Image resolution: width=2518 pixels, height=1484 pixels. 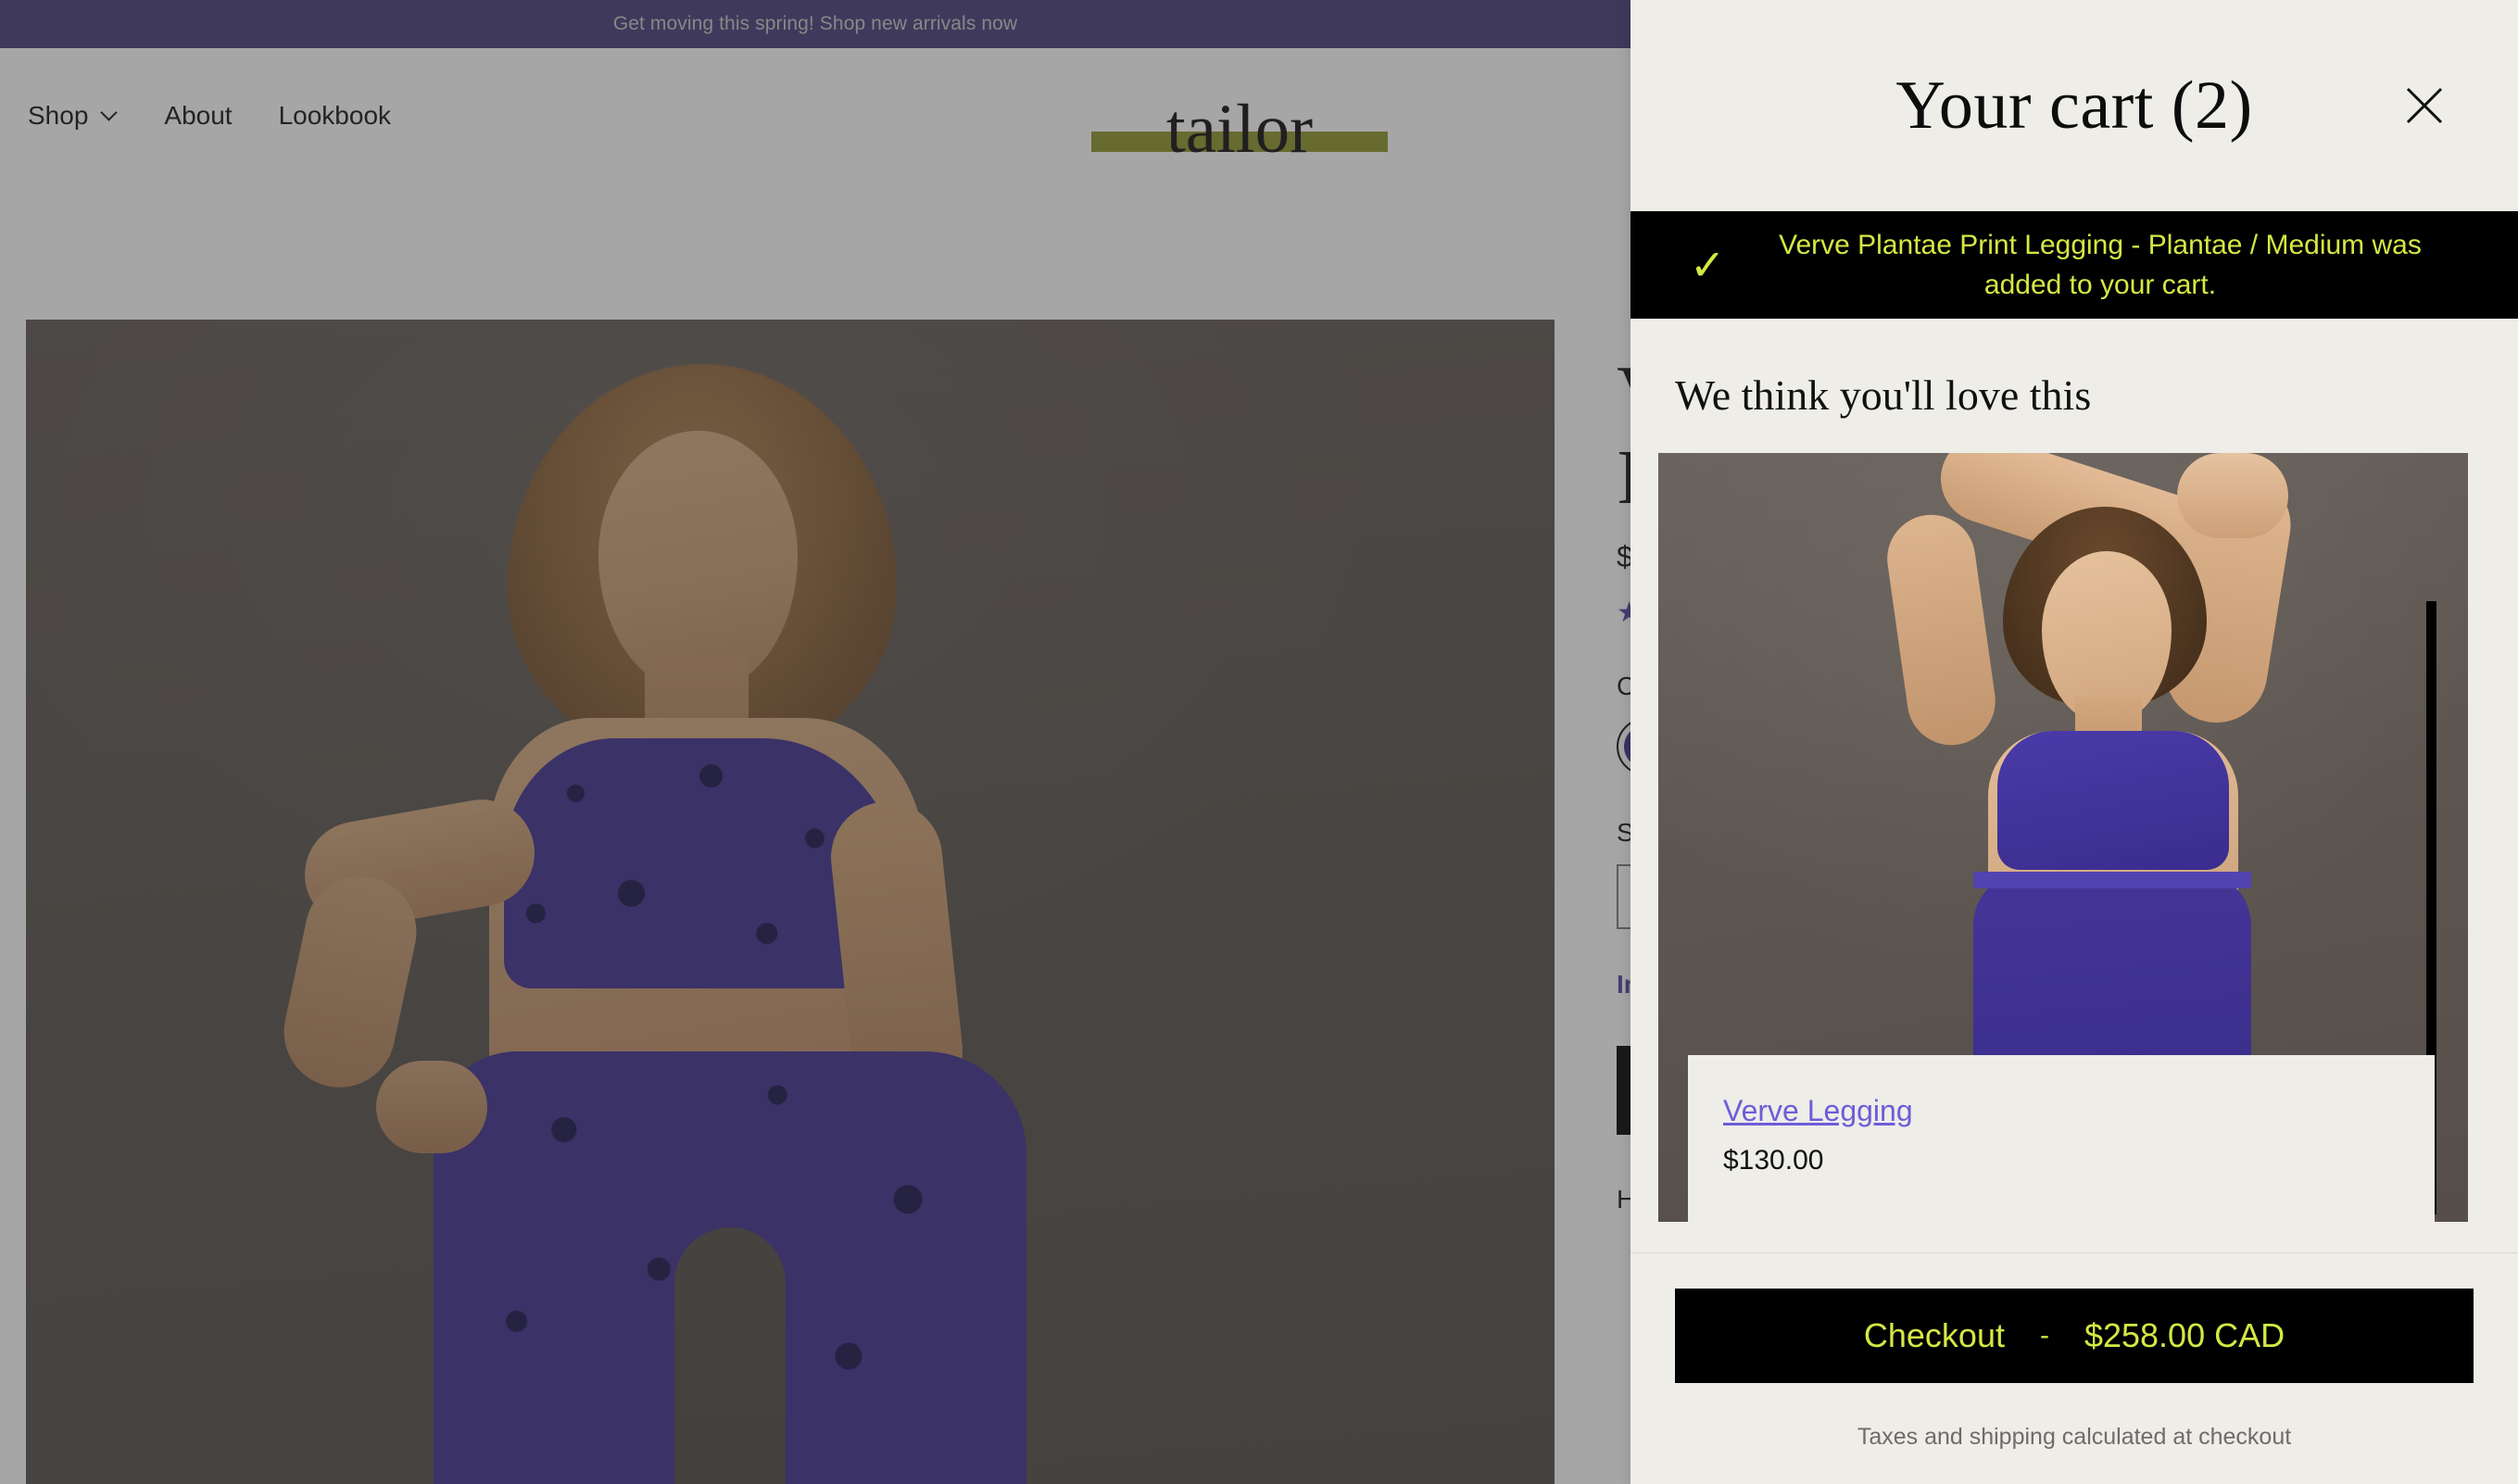 What do you see at coordinates (1883, 395) in the screenshot?
I see `recommendation-heading: We think you'll love this` at bounding box center [1883, 395].